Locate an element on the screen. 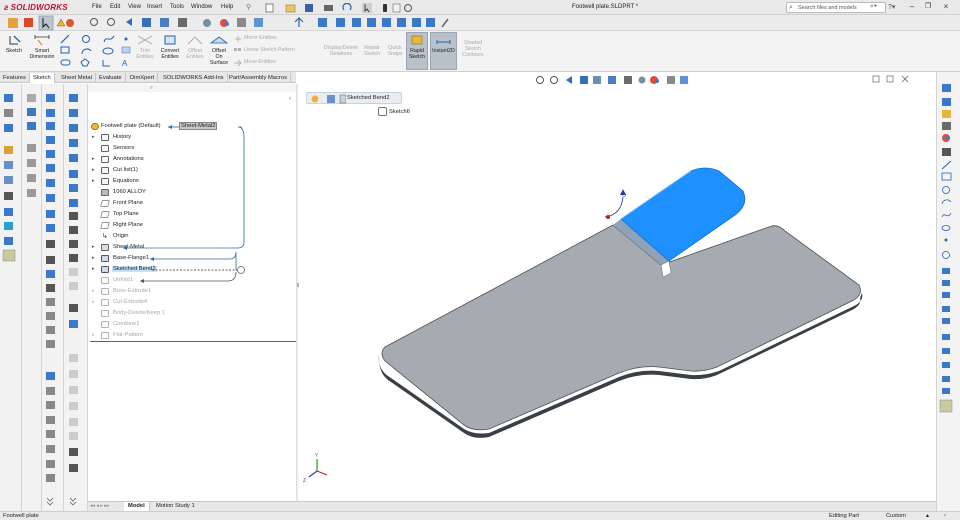 The image size is (960, 520). view-palette-icon is located at coordinates (946, 126).